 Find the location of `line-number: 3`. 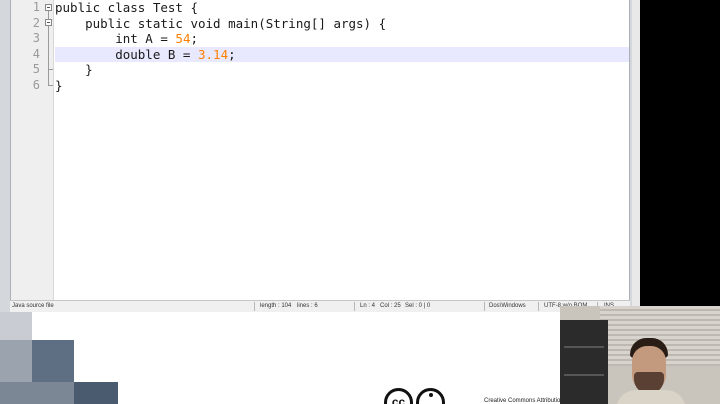

line-number: 3 is located at coordinates (36, 38).